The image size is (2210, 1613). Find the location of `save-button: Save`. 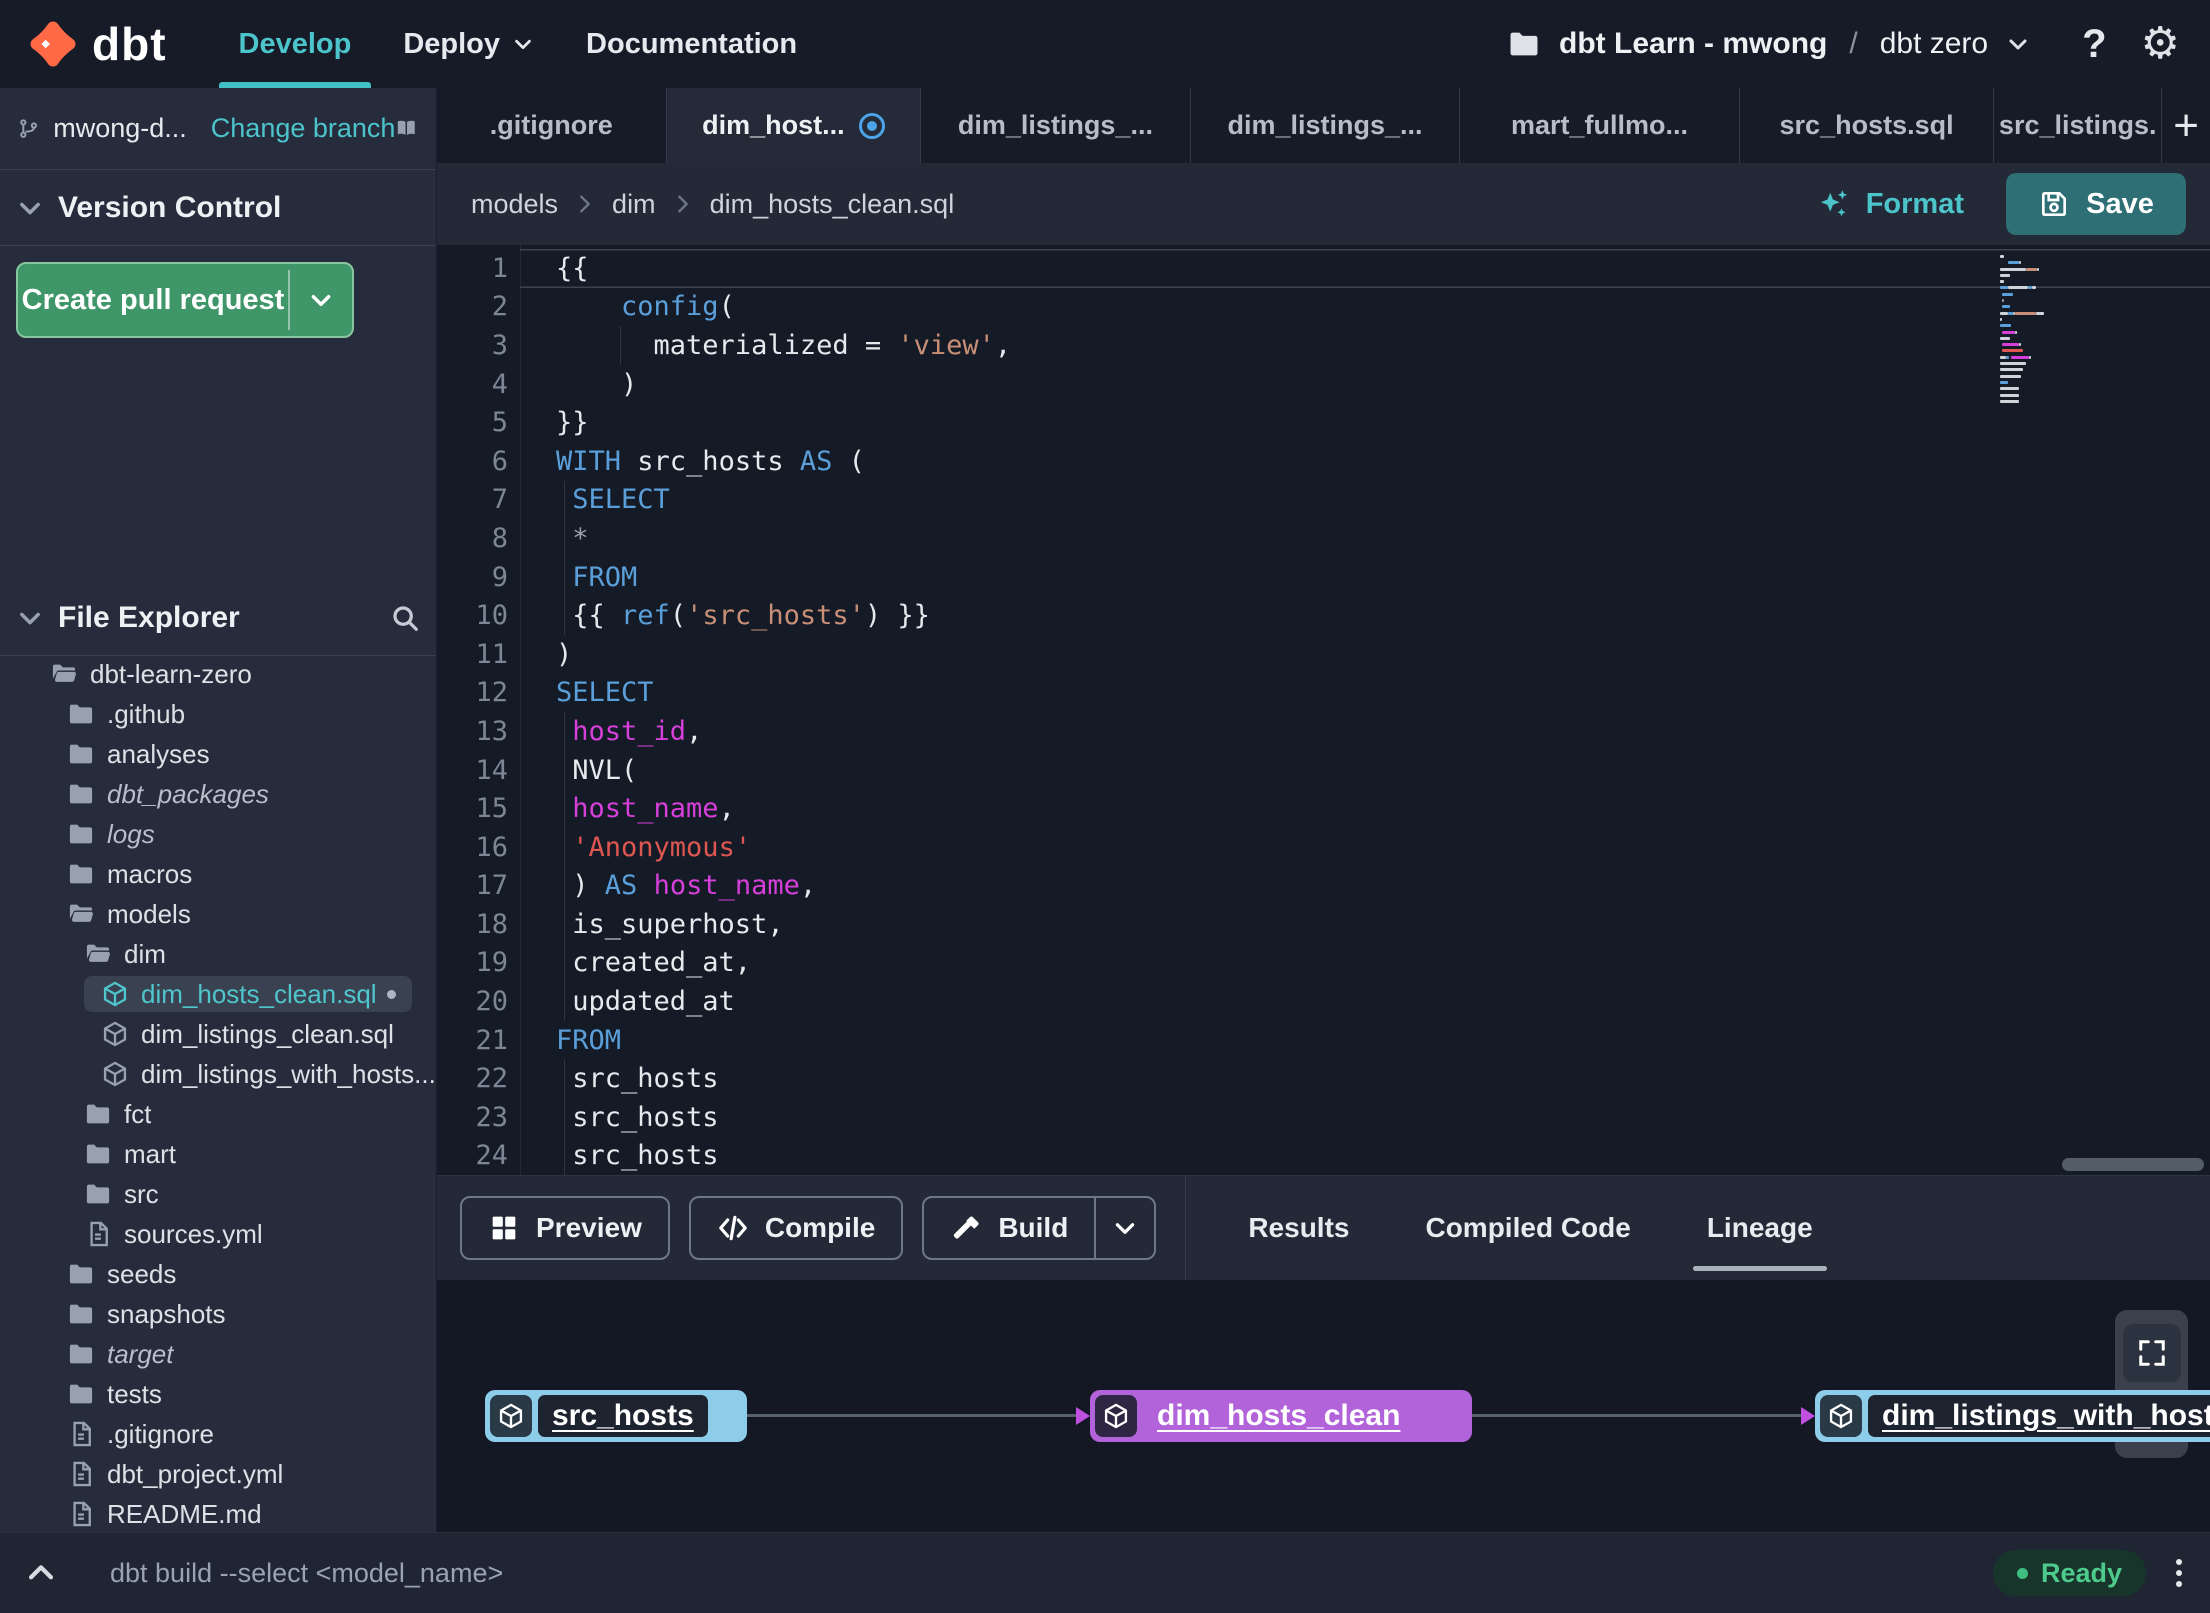

save-button: Save is located at coordinates (2096, 204).